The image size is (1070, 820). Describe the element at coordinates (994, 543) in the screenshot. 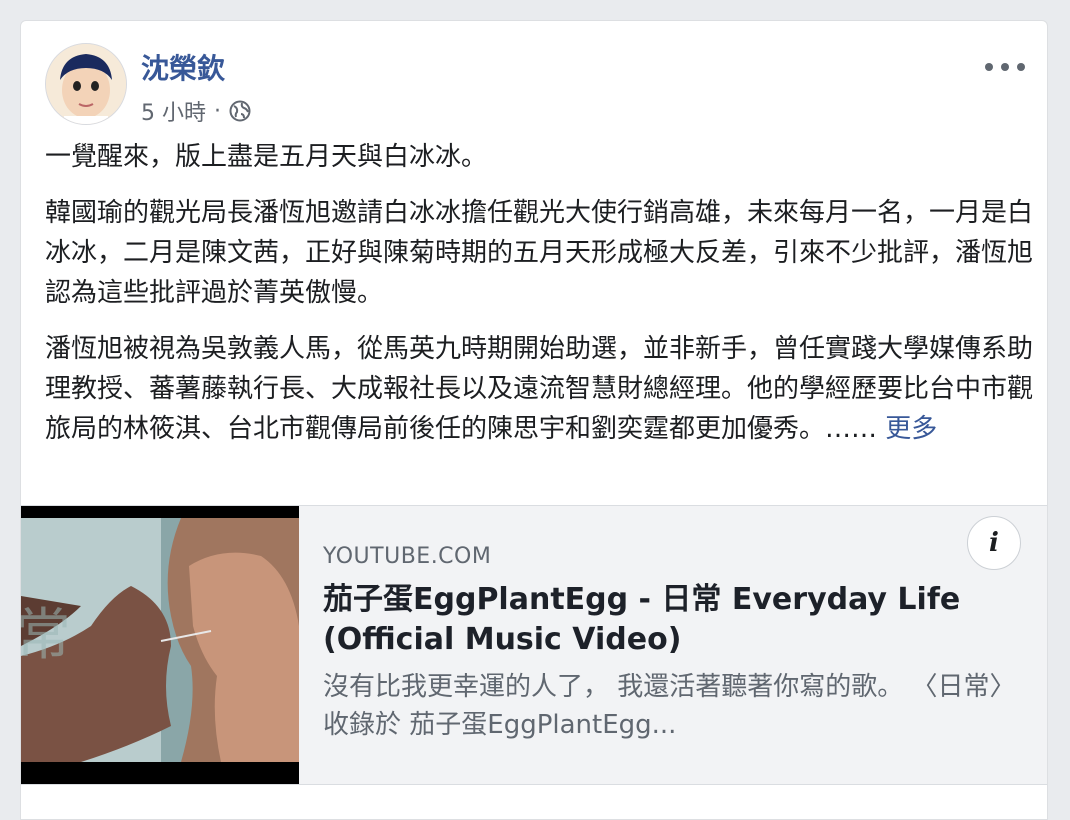

I see `info-button: i` at that location.